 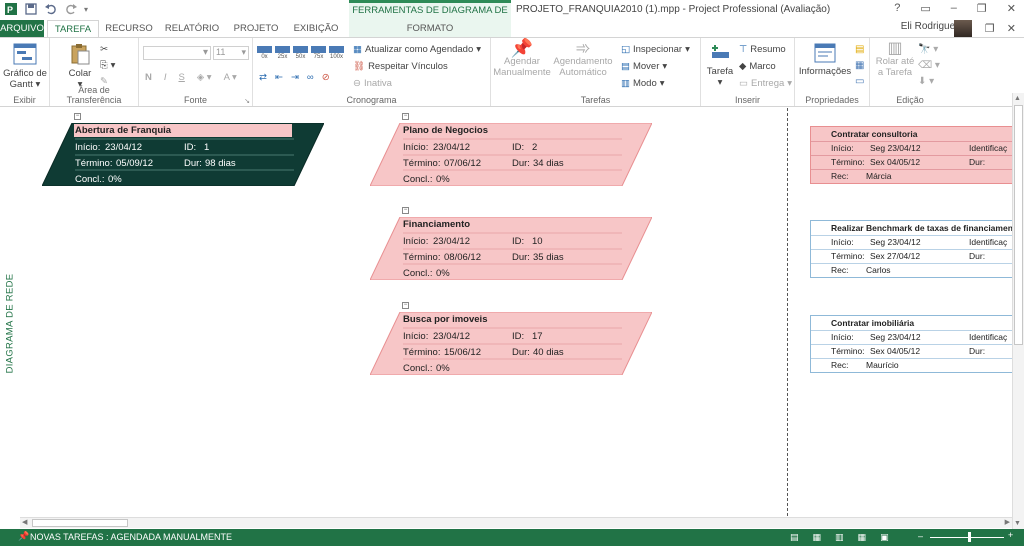 What do you see at coordinates (282, 53) in the screenshot?
I see `percent-complete-button: 25x` at bounding box center [282, 53].